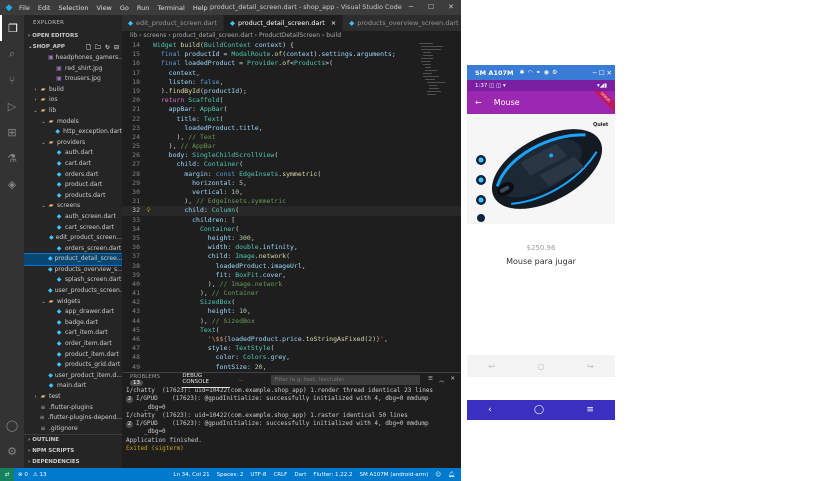 The width and height of the screenshot is (819, 481). I want to click on file-item: ◆ order_item.dart, so click(73, 344).